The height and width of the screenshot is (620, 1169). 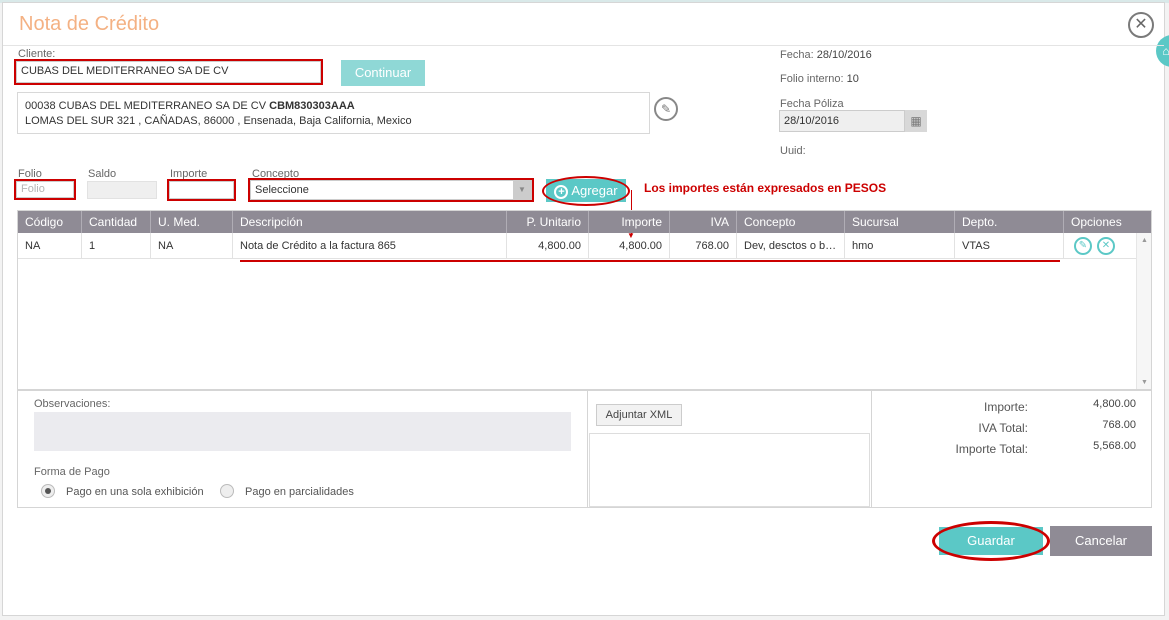 What do you see at coordinates (729, 470) in the screenshot?
I see `xml-drop-area` at bounding box center [729, 470].